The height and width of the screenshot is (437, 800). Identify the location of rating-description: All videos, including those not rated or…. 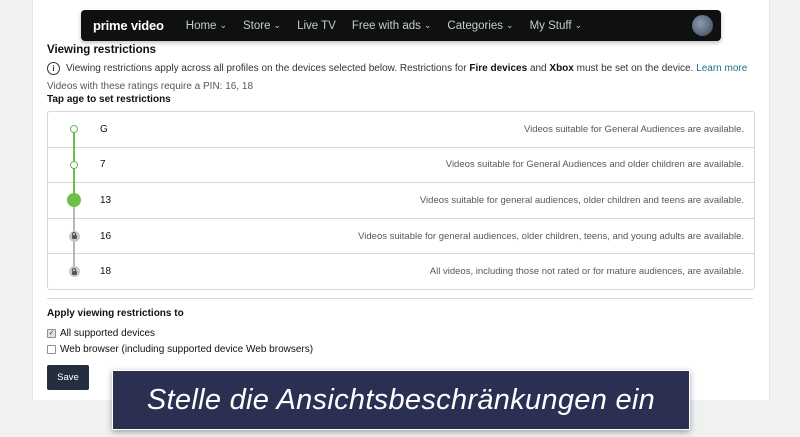
(586, 272).